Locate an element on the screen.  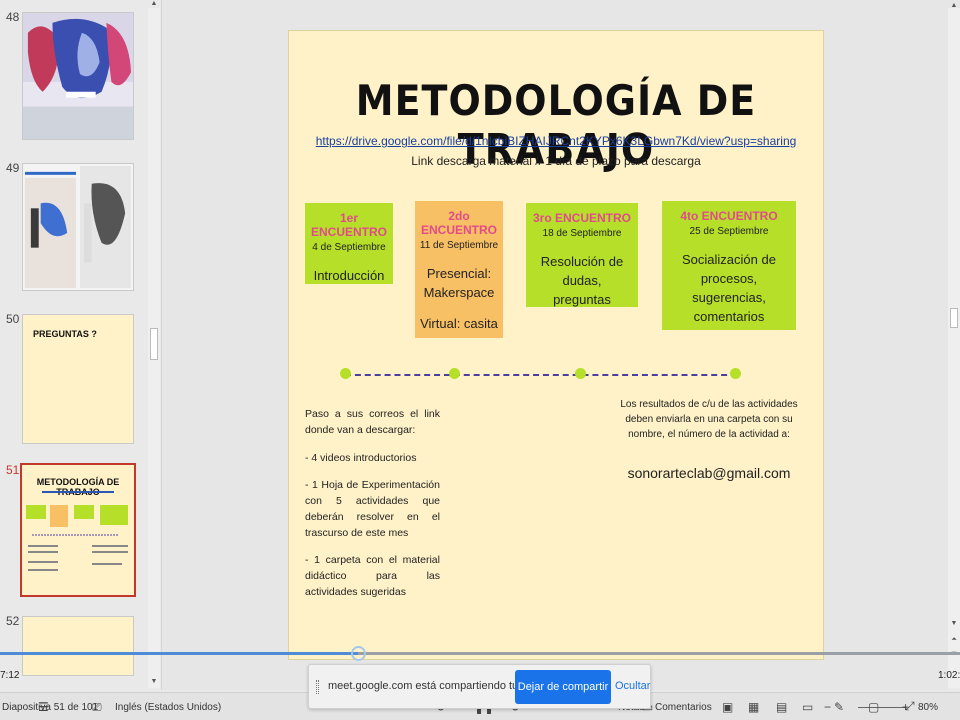
card-header: 4to ENCUENTRO is located at coordinates (729, 216).